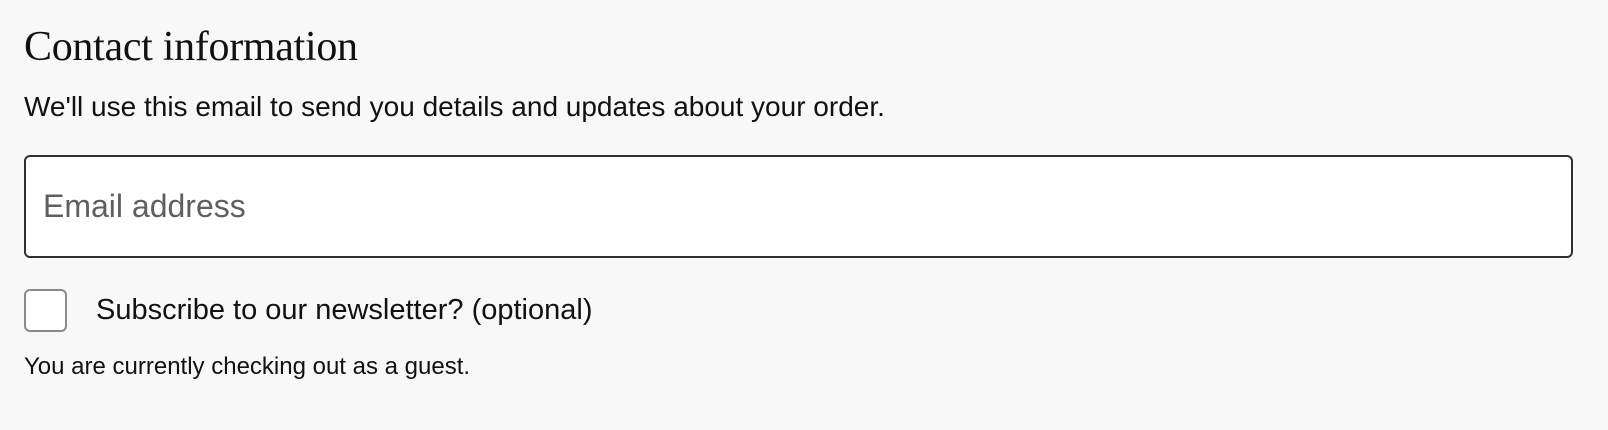  Describe the element at coordinates (344, 310) in the screenshot. I see `newsletter-checkbox-label: Subscribe to our newsletter? (optional)` at that location.